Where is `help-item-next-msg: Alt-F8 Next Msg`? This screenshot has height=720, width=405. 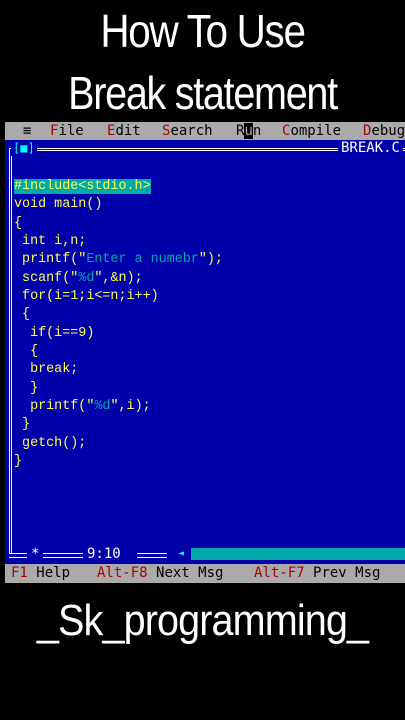
help-item-next-msg: Alt-F8 Next Msg is located at coordinates (160, 573).